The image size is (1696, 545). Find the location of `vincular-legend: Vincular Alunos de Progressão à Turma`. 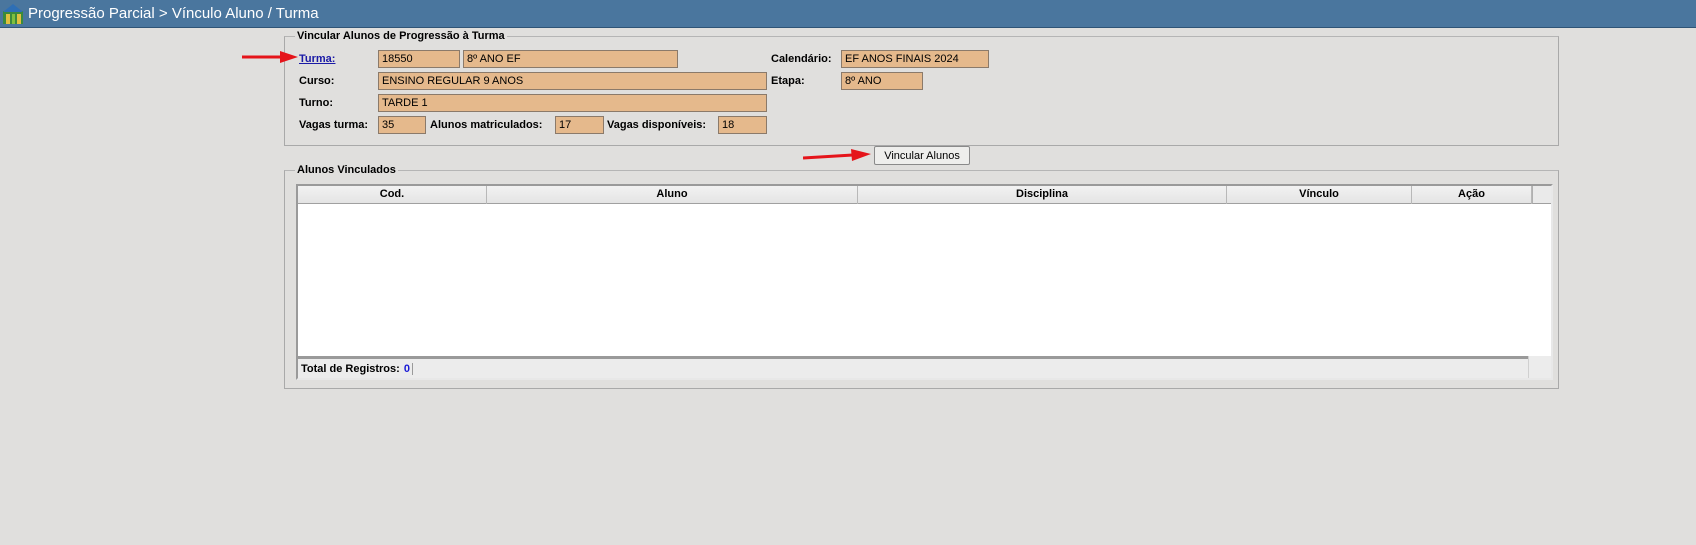

vincular-legend: Vincular Alunos de Progressão à Turma is located at coordinates (401, 36).